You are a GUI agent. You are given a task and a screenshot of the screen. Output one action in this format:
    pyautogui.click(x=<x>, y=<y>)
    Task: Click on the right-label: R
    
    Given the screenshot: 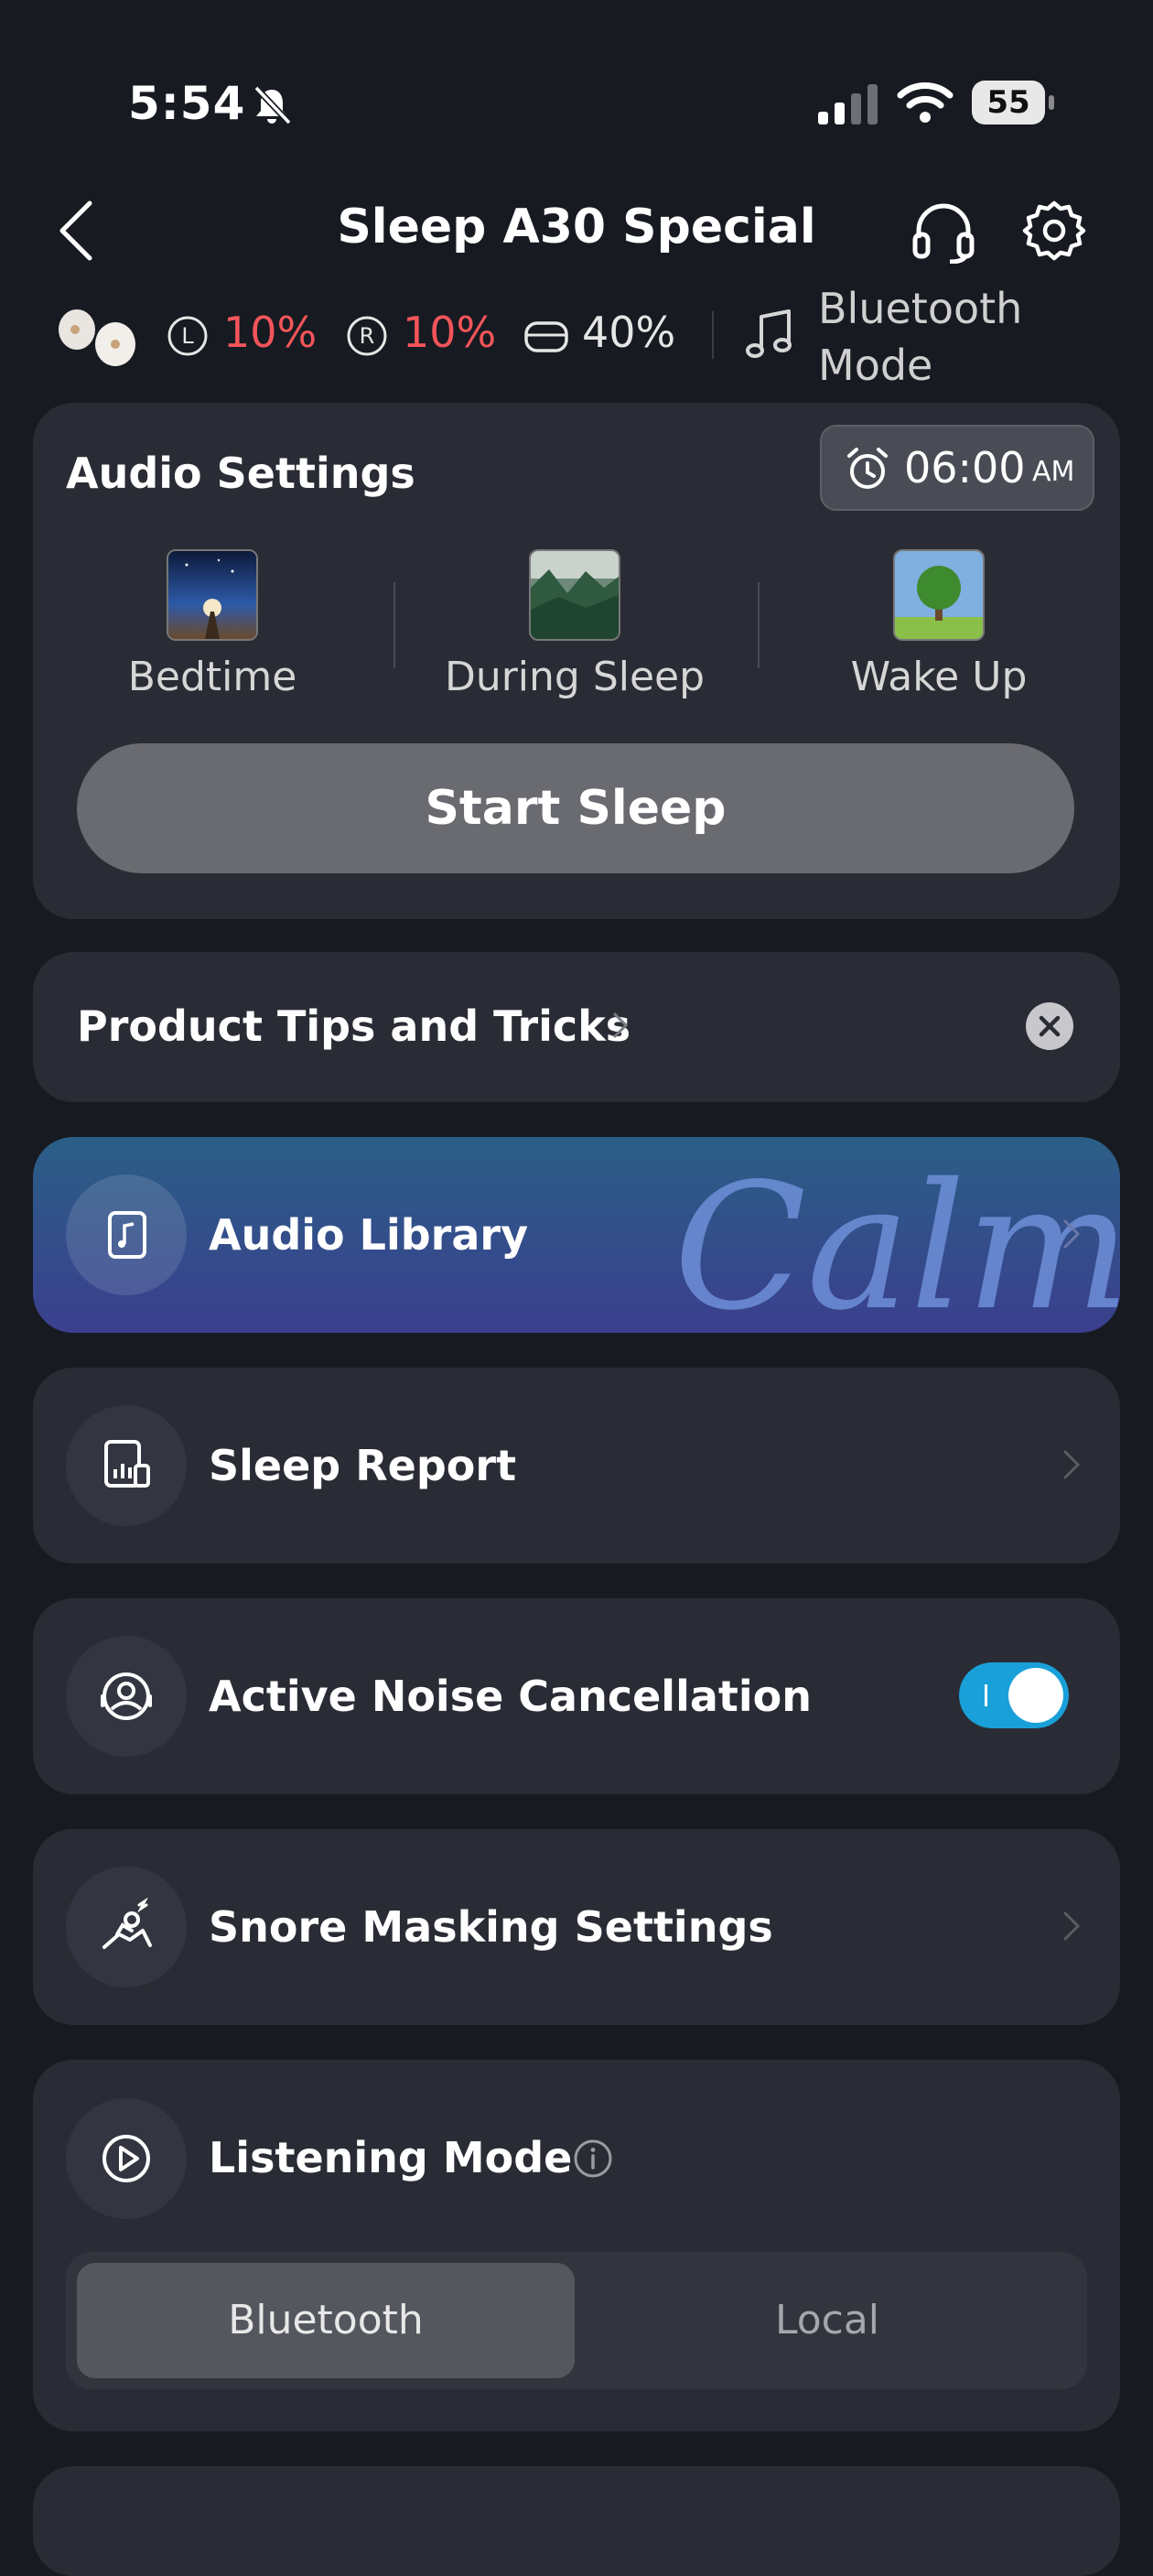 What is the action you would take?
    pyautogui.click(x=367, y=336)
    